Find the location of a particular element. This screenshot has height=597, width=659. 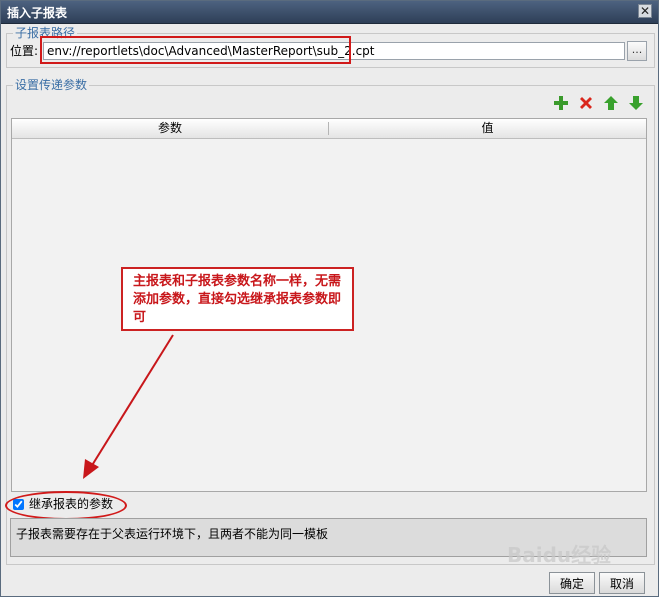

annotation-text: 主报表和子报表参数名称一样，无需添加参数，直接勾选继承报表参数即可 is located at coordinates (237, 299).